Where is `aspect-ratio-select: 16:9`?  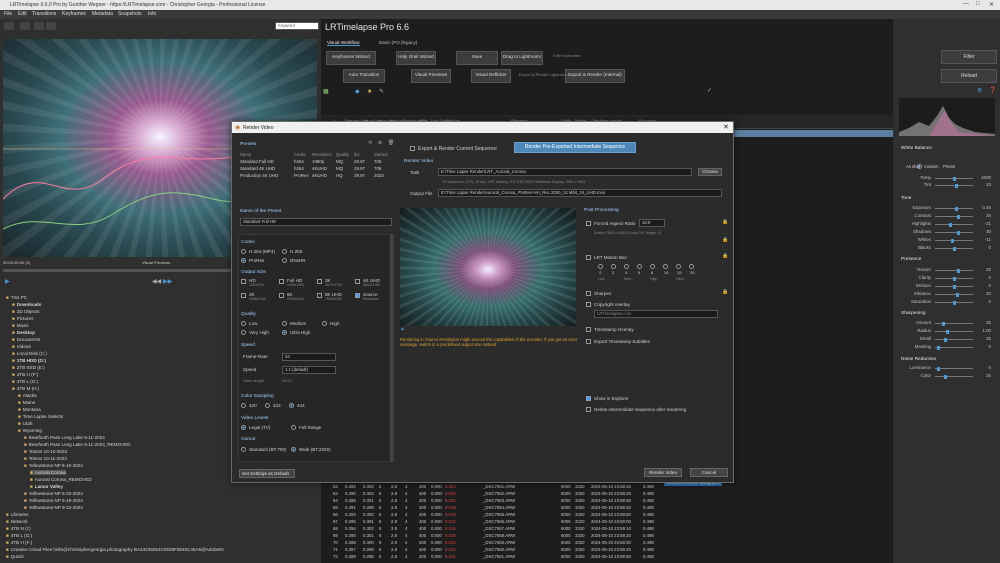
aspect-ratio-select: 16:9 is located at coordinates (652, 223).